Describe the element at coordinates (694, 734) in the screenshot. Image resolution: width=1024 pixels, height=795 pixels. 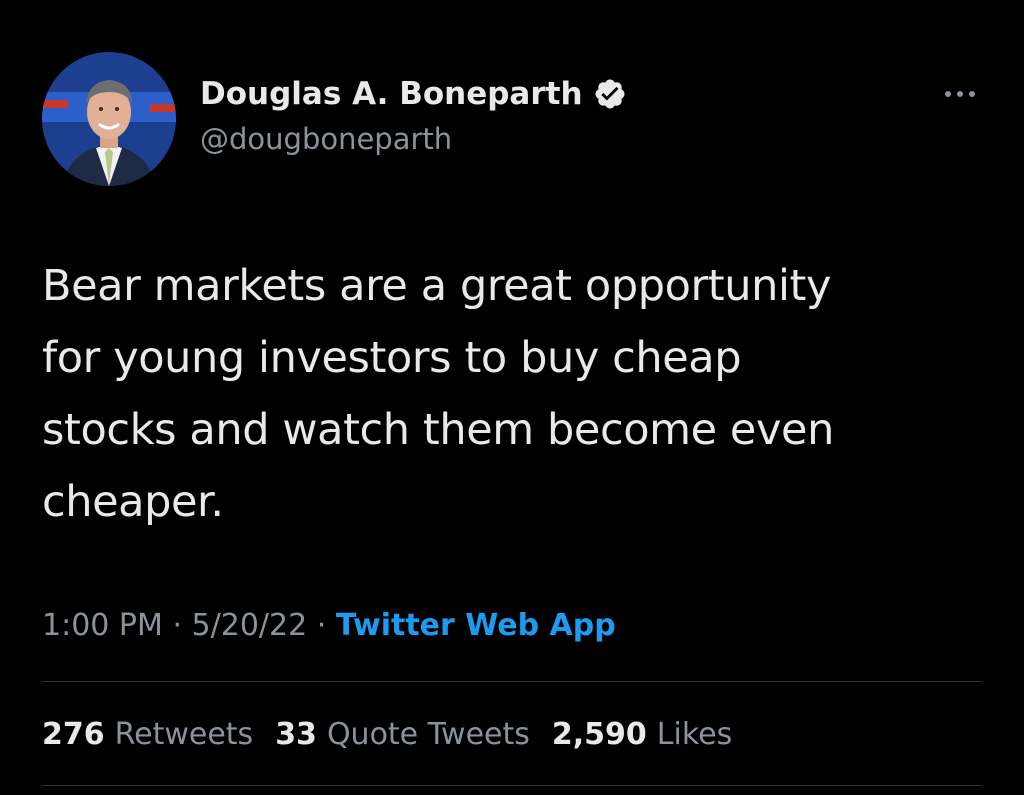
I see `likes-label: Likes` at that location.